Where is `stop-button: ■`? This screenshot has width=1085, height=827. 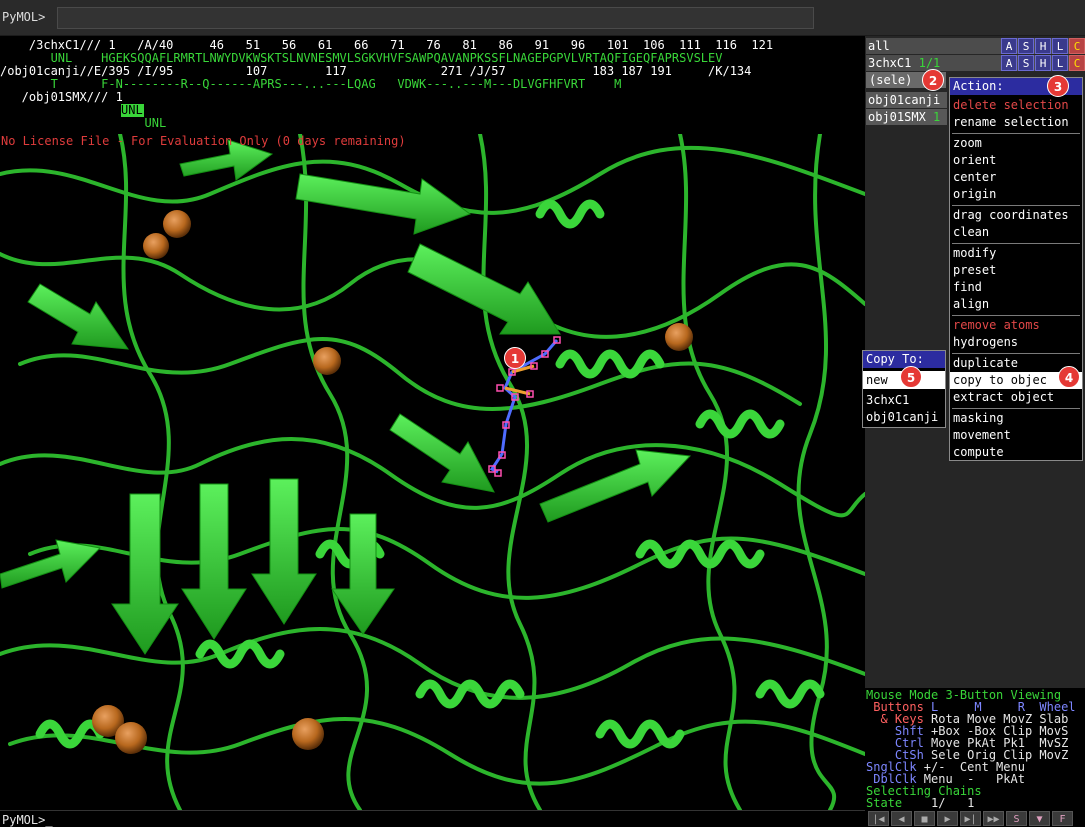
stop-button: ■ is located at coordinates (924, 818).